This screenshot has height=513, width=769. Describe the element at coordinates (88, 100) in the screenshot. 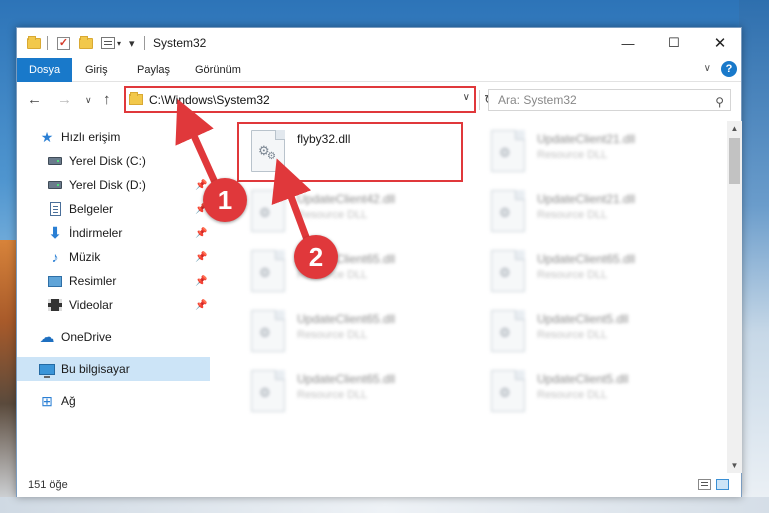

I see `recent-locations-button: ∨` at that location.